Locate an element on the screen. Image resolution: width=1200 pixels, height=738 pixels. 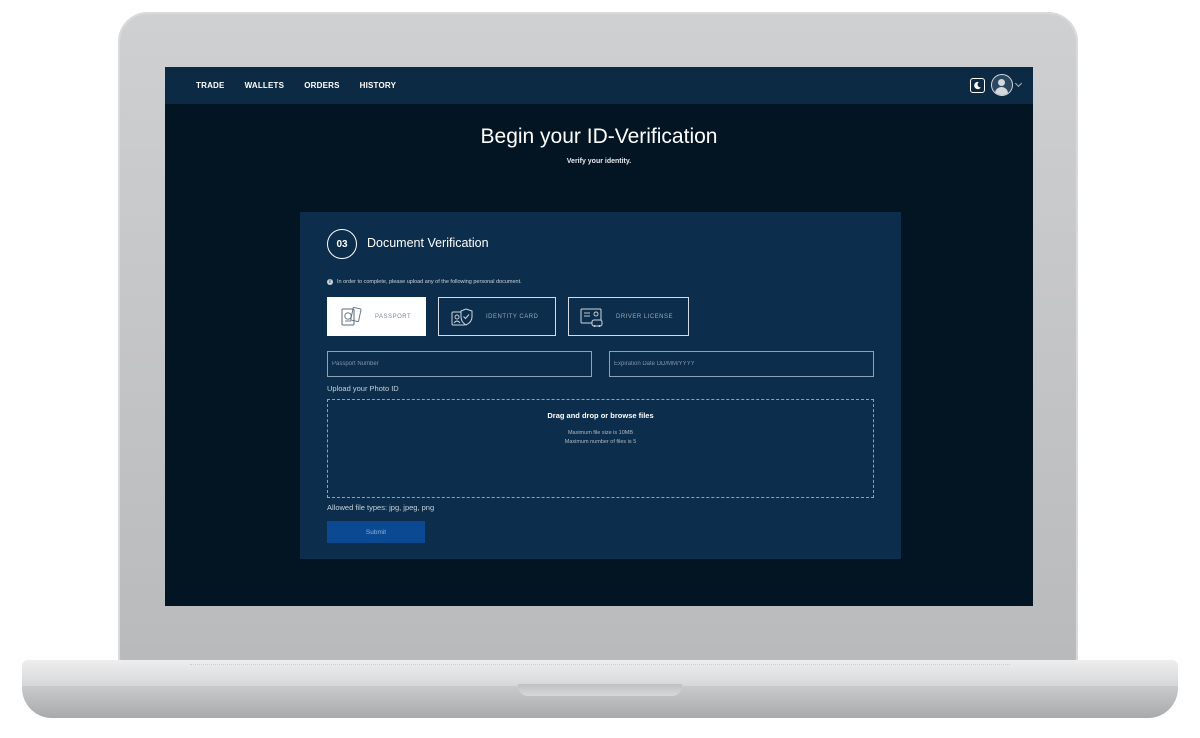
nav-right is located at coordinates (996, 85).